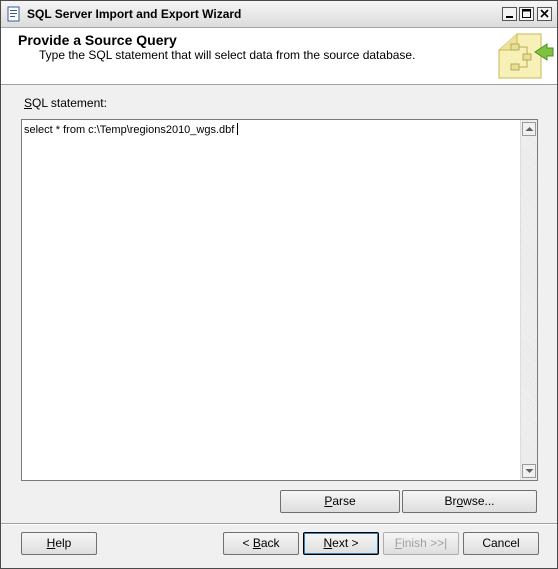 The height and width of the screenshot is (569, 558). I want to click on next-button: Next >, so click(341, 543).